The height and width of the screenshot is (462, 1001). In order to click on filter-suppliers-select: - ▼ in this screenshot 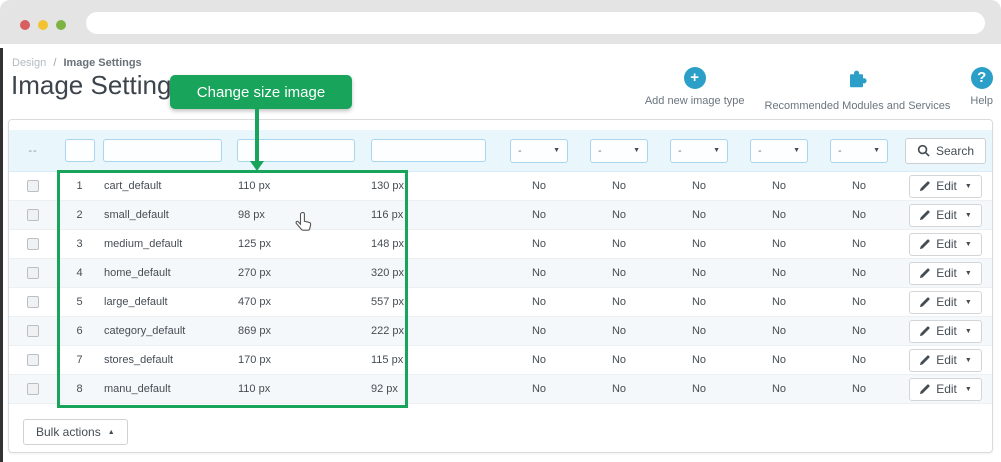, I will do `click(779, 150)`.